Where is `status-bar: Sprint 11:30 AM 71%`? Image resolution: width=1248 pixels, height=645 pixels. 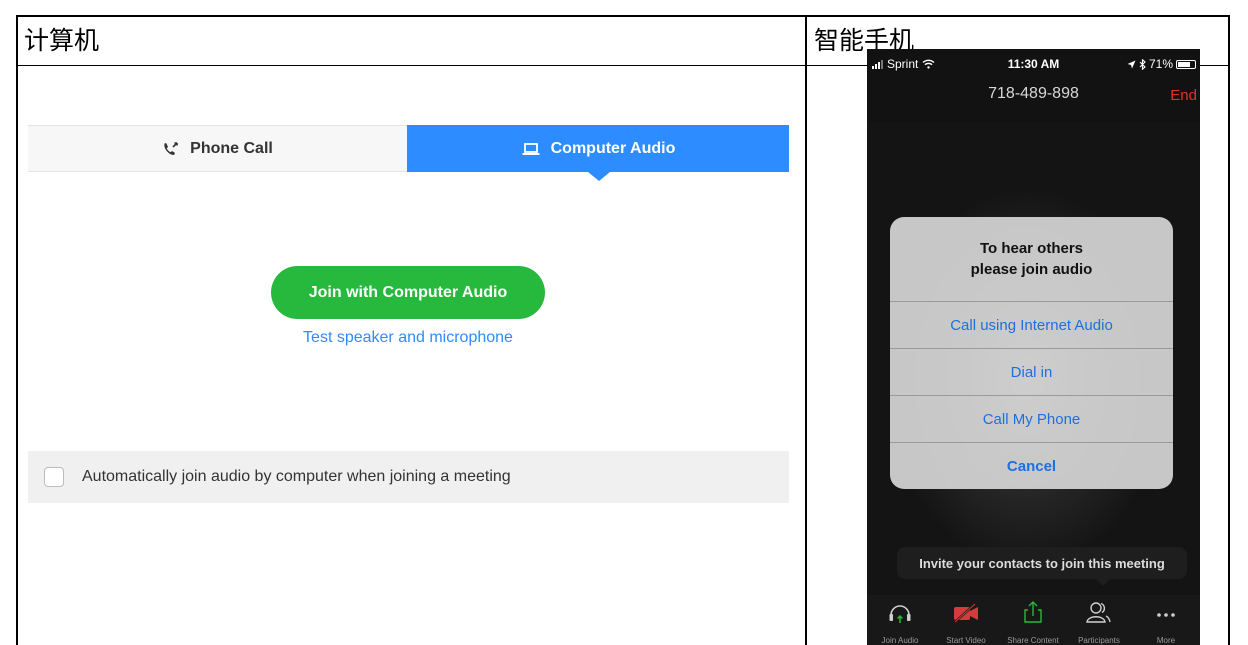 status-bar: Sprint 11:30 AM 71% is located at coordinates (1033, 65).